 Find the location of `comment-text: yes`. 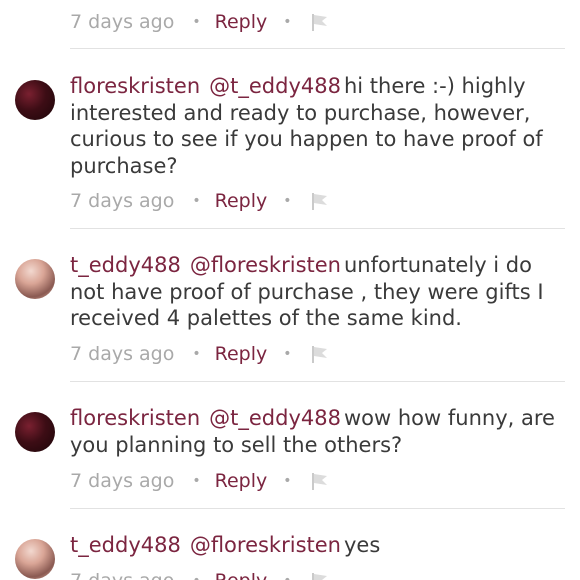

comment-text: yes is located at coordinates (362, 545).